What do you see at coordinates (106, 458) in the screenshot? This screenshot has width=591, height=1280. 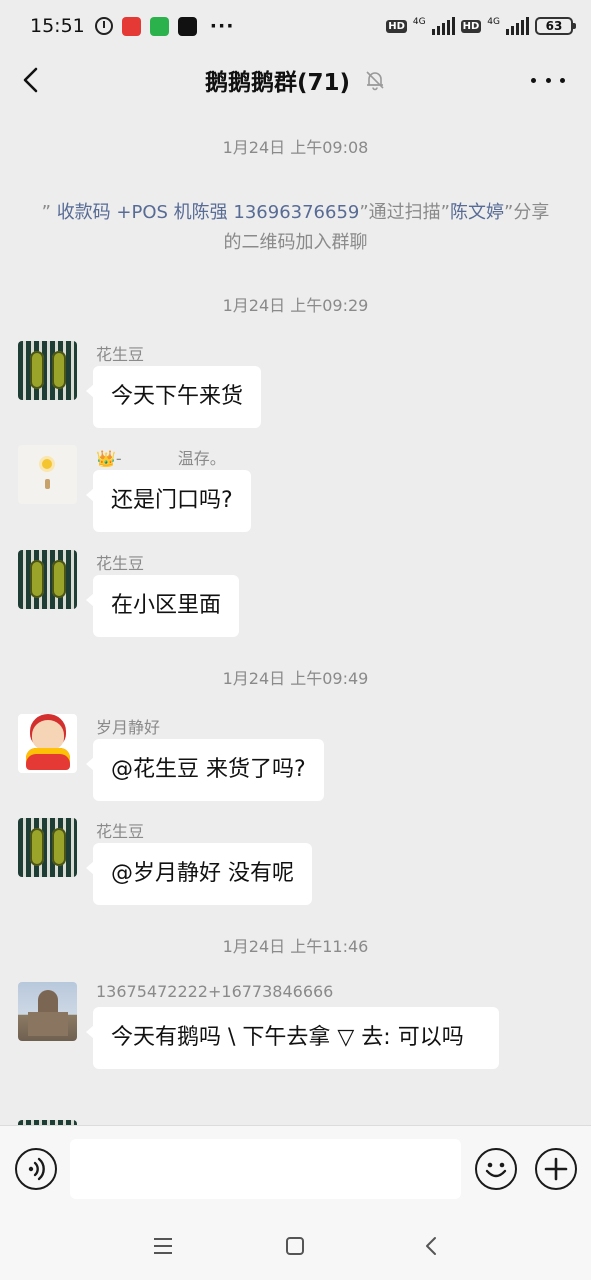 I see `crown-icon: 👑` at bounding box center [106, 458].